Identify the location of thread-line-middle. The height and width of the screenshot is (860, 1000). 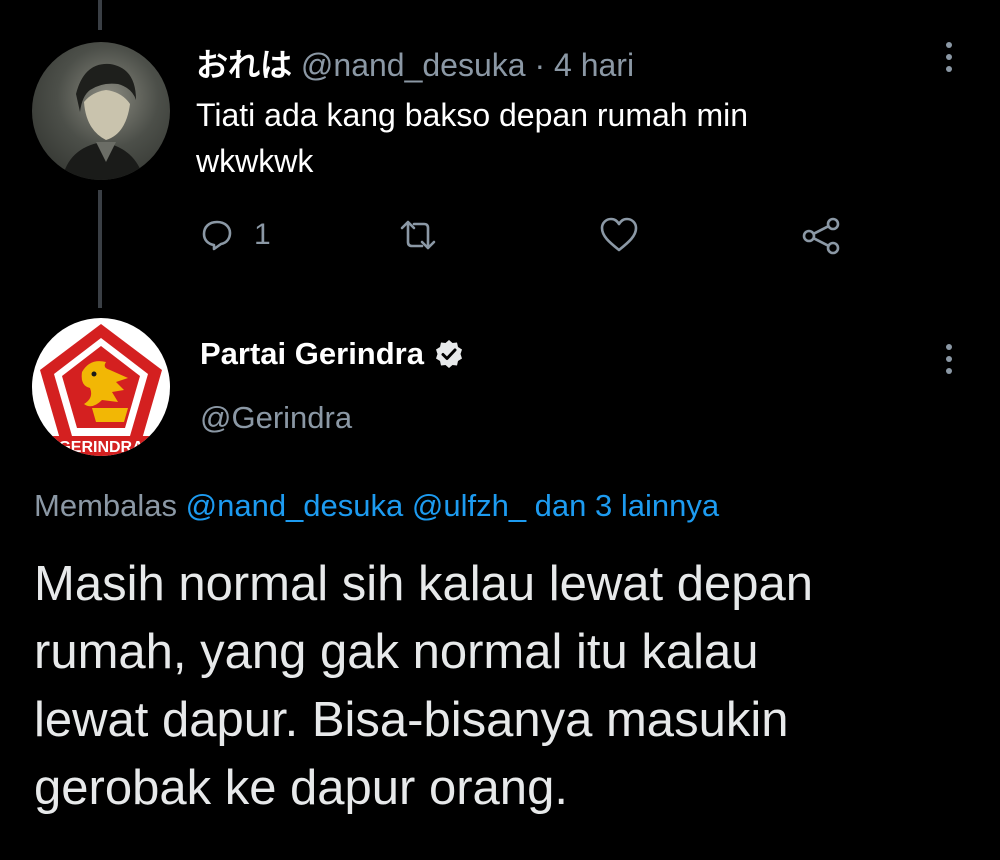
(100, 249).